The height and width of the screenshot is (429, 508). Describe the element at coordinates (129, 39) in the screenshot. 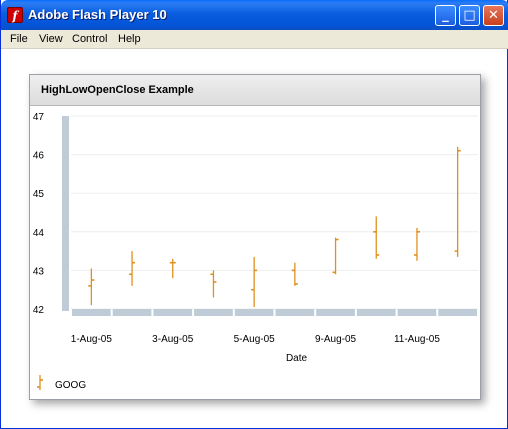

I see `menu-help: Help` at that location.